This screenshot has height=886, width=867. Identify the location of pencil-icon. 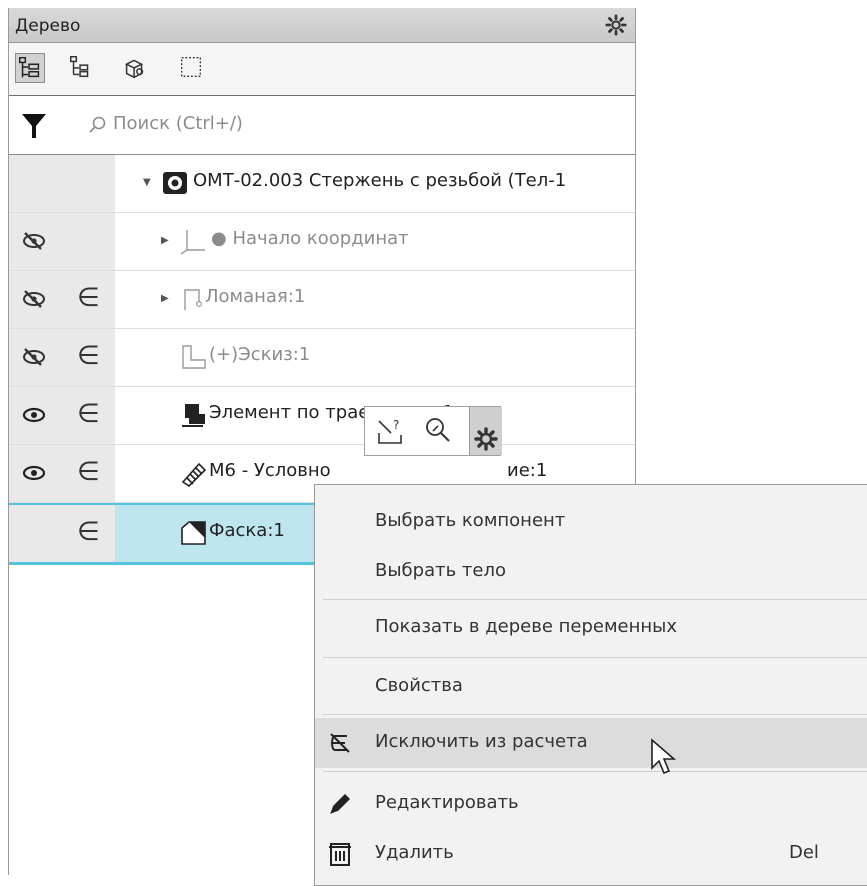
(340, 804).